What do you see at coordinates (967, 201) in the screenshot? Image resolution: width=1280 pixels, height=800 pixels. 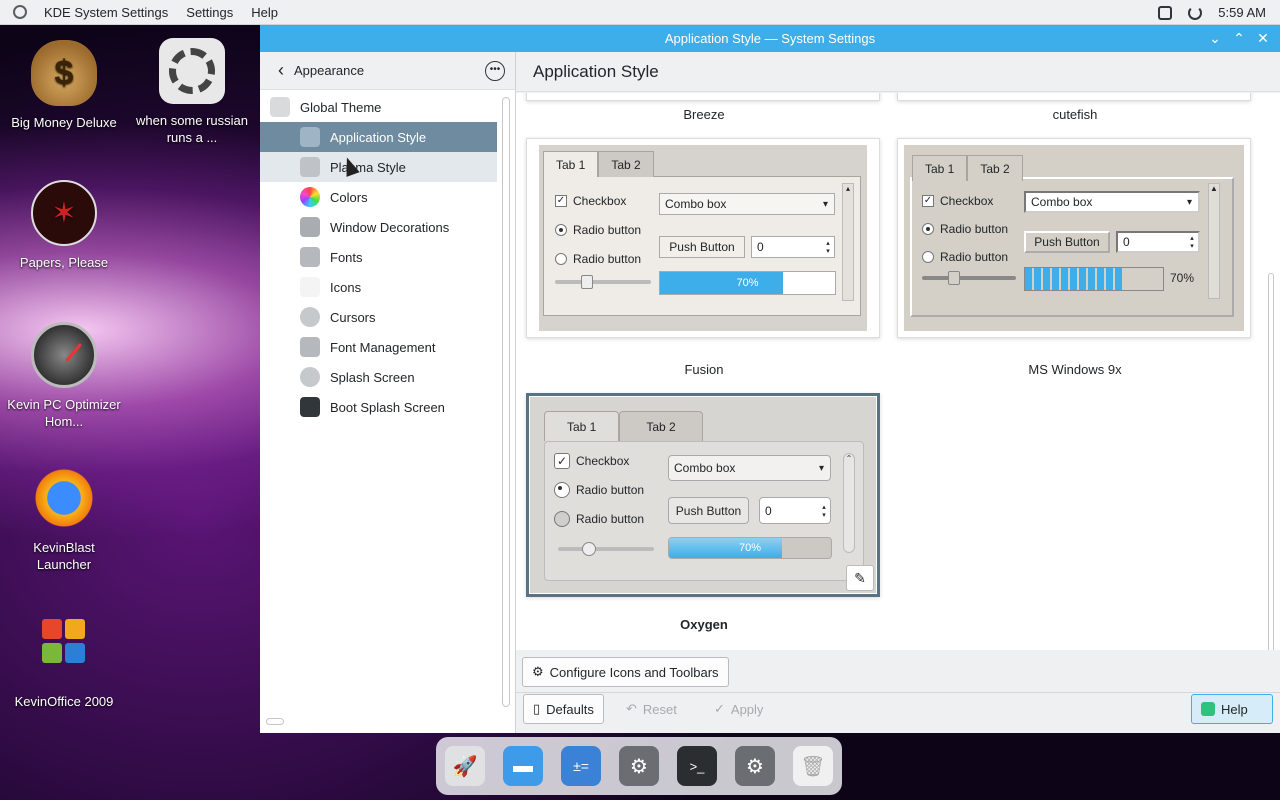 I see `checkbox-label: Checkbox` at bounding box center [967, 201].